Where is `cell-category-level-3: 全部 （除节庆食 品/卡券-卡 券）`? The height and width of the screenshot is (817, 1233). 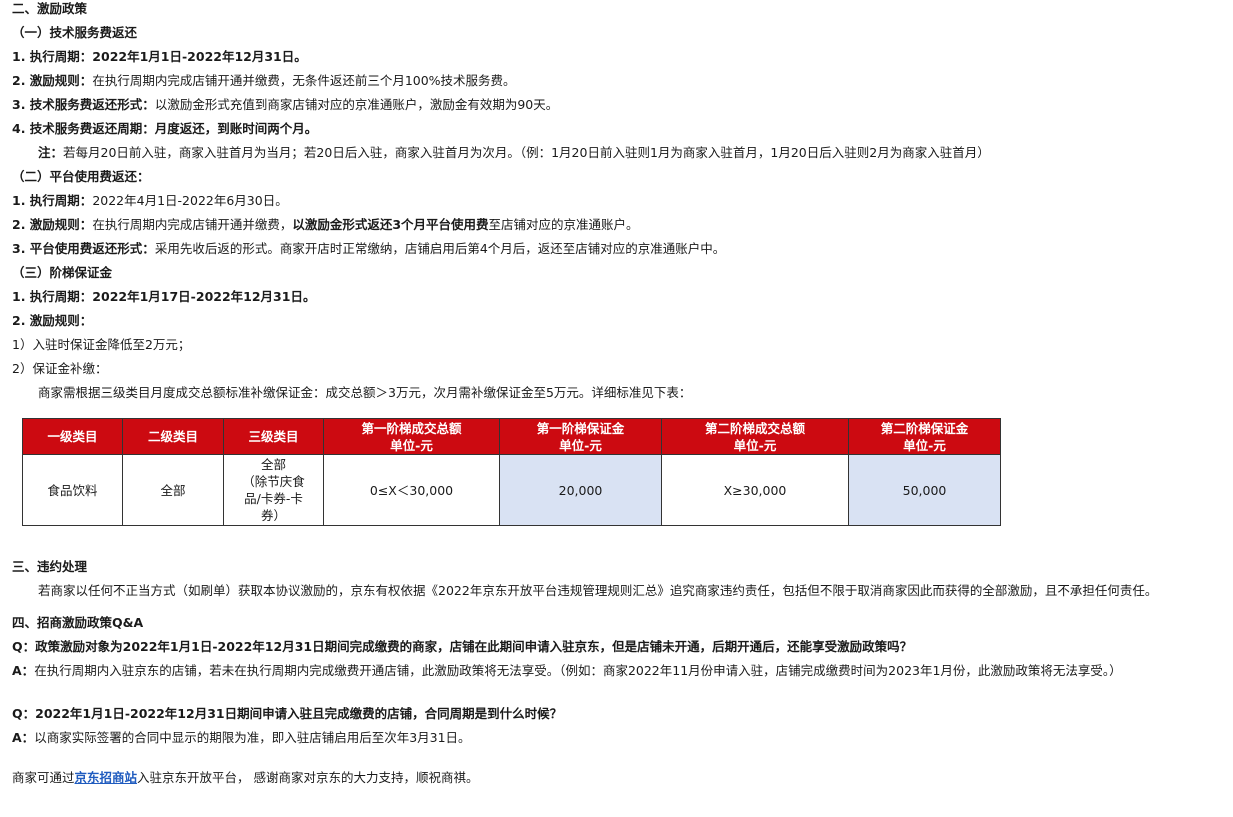
cell-category-level-3: 全部 （除节庆食 品/卡券-卡 券） is located at coordinates (273, 490).